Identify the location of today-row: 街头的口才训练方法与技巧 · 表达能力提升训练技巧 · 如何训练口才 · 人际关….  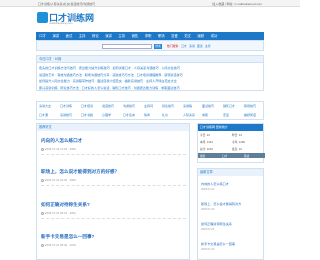
(150, 66).